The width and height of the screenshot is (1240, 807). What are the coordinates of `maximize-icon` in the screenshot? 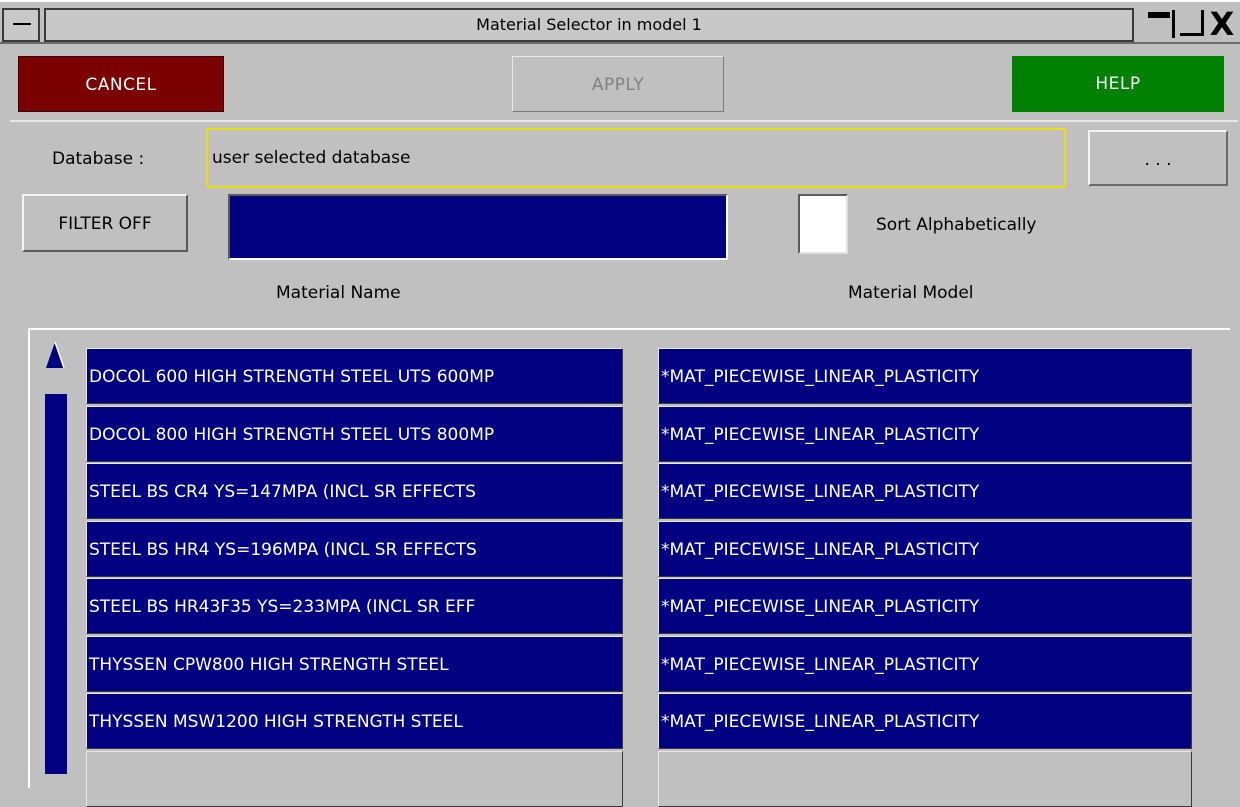 It's located at (1192, 24).